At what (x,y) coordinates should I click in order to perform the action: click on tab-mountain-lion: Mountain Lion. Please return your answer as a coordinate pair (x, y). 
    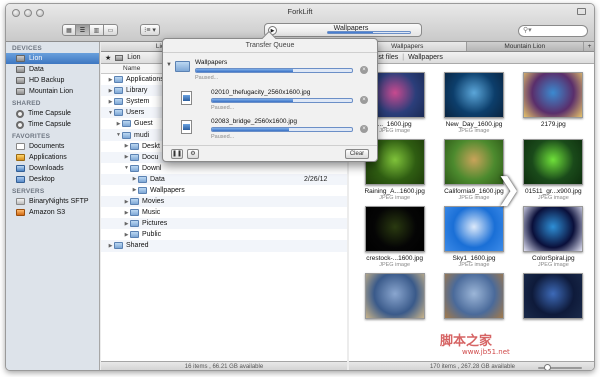
    Looking at the image, I should click on (525, 46).